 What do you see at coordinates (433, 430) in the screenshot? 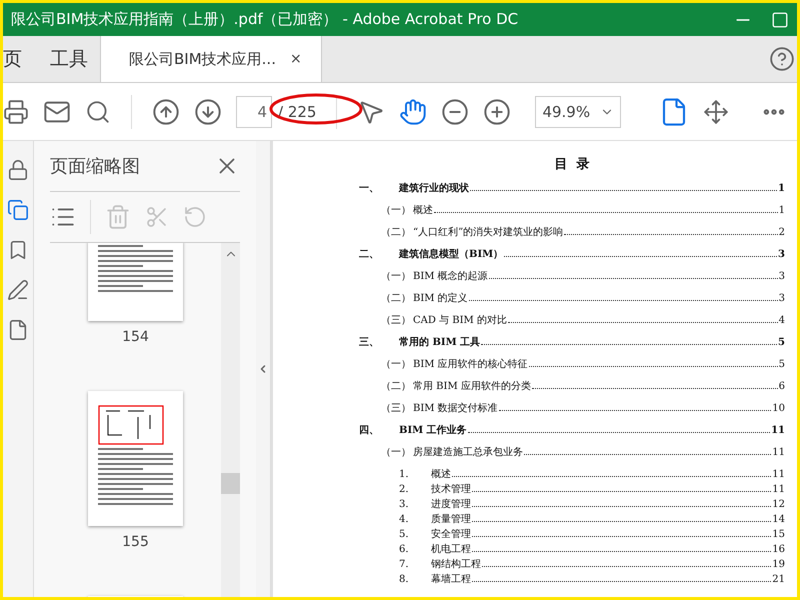
I see `toc-entry: BIM 工作业务` at bounding box center [433, 430].